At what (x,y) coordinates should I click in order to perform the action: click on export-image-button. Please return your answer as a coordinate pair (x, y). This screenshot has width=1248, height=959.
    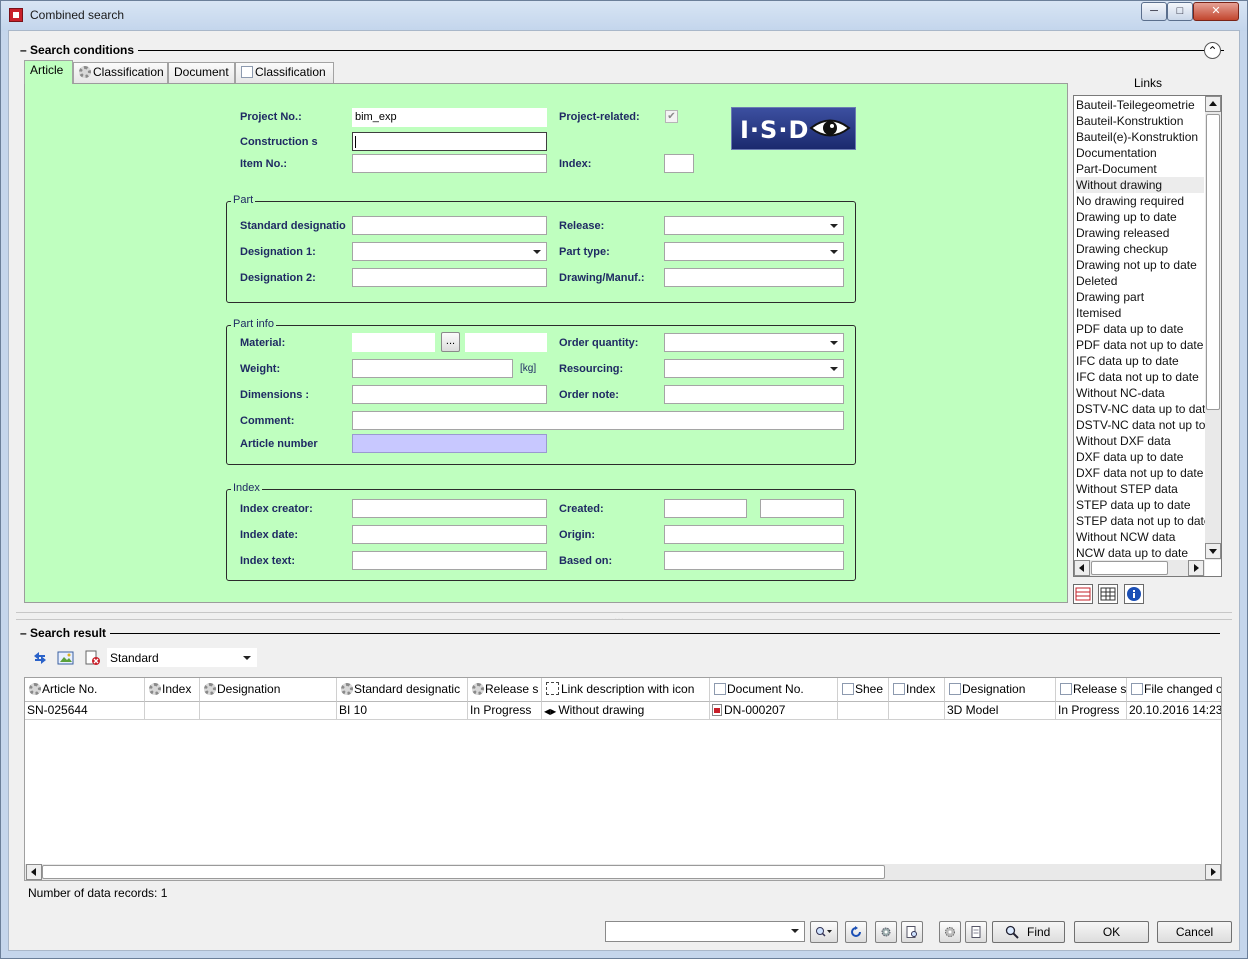
    Looking at the image, I should click on (66, 658).